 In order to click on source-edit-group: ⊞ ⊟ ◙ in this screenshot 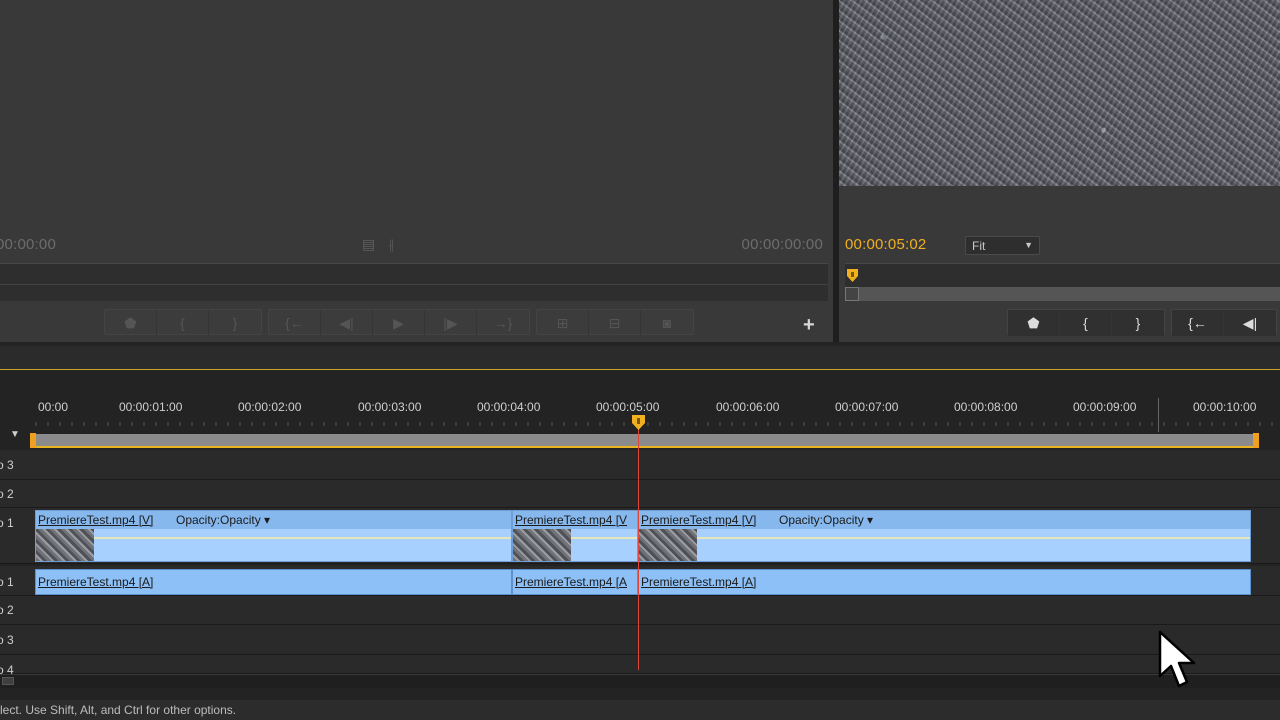, I will do `click(615, 322)`.